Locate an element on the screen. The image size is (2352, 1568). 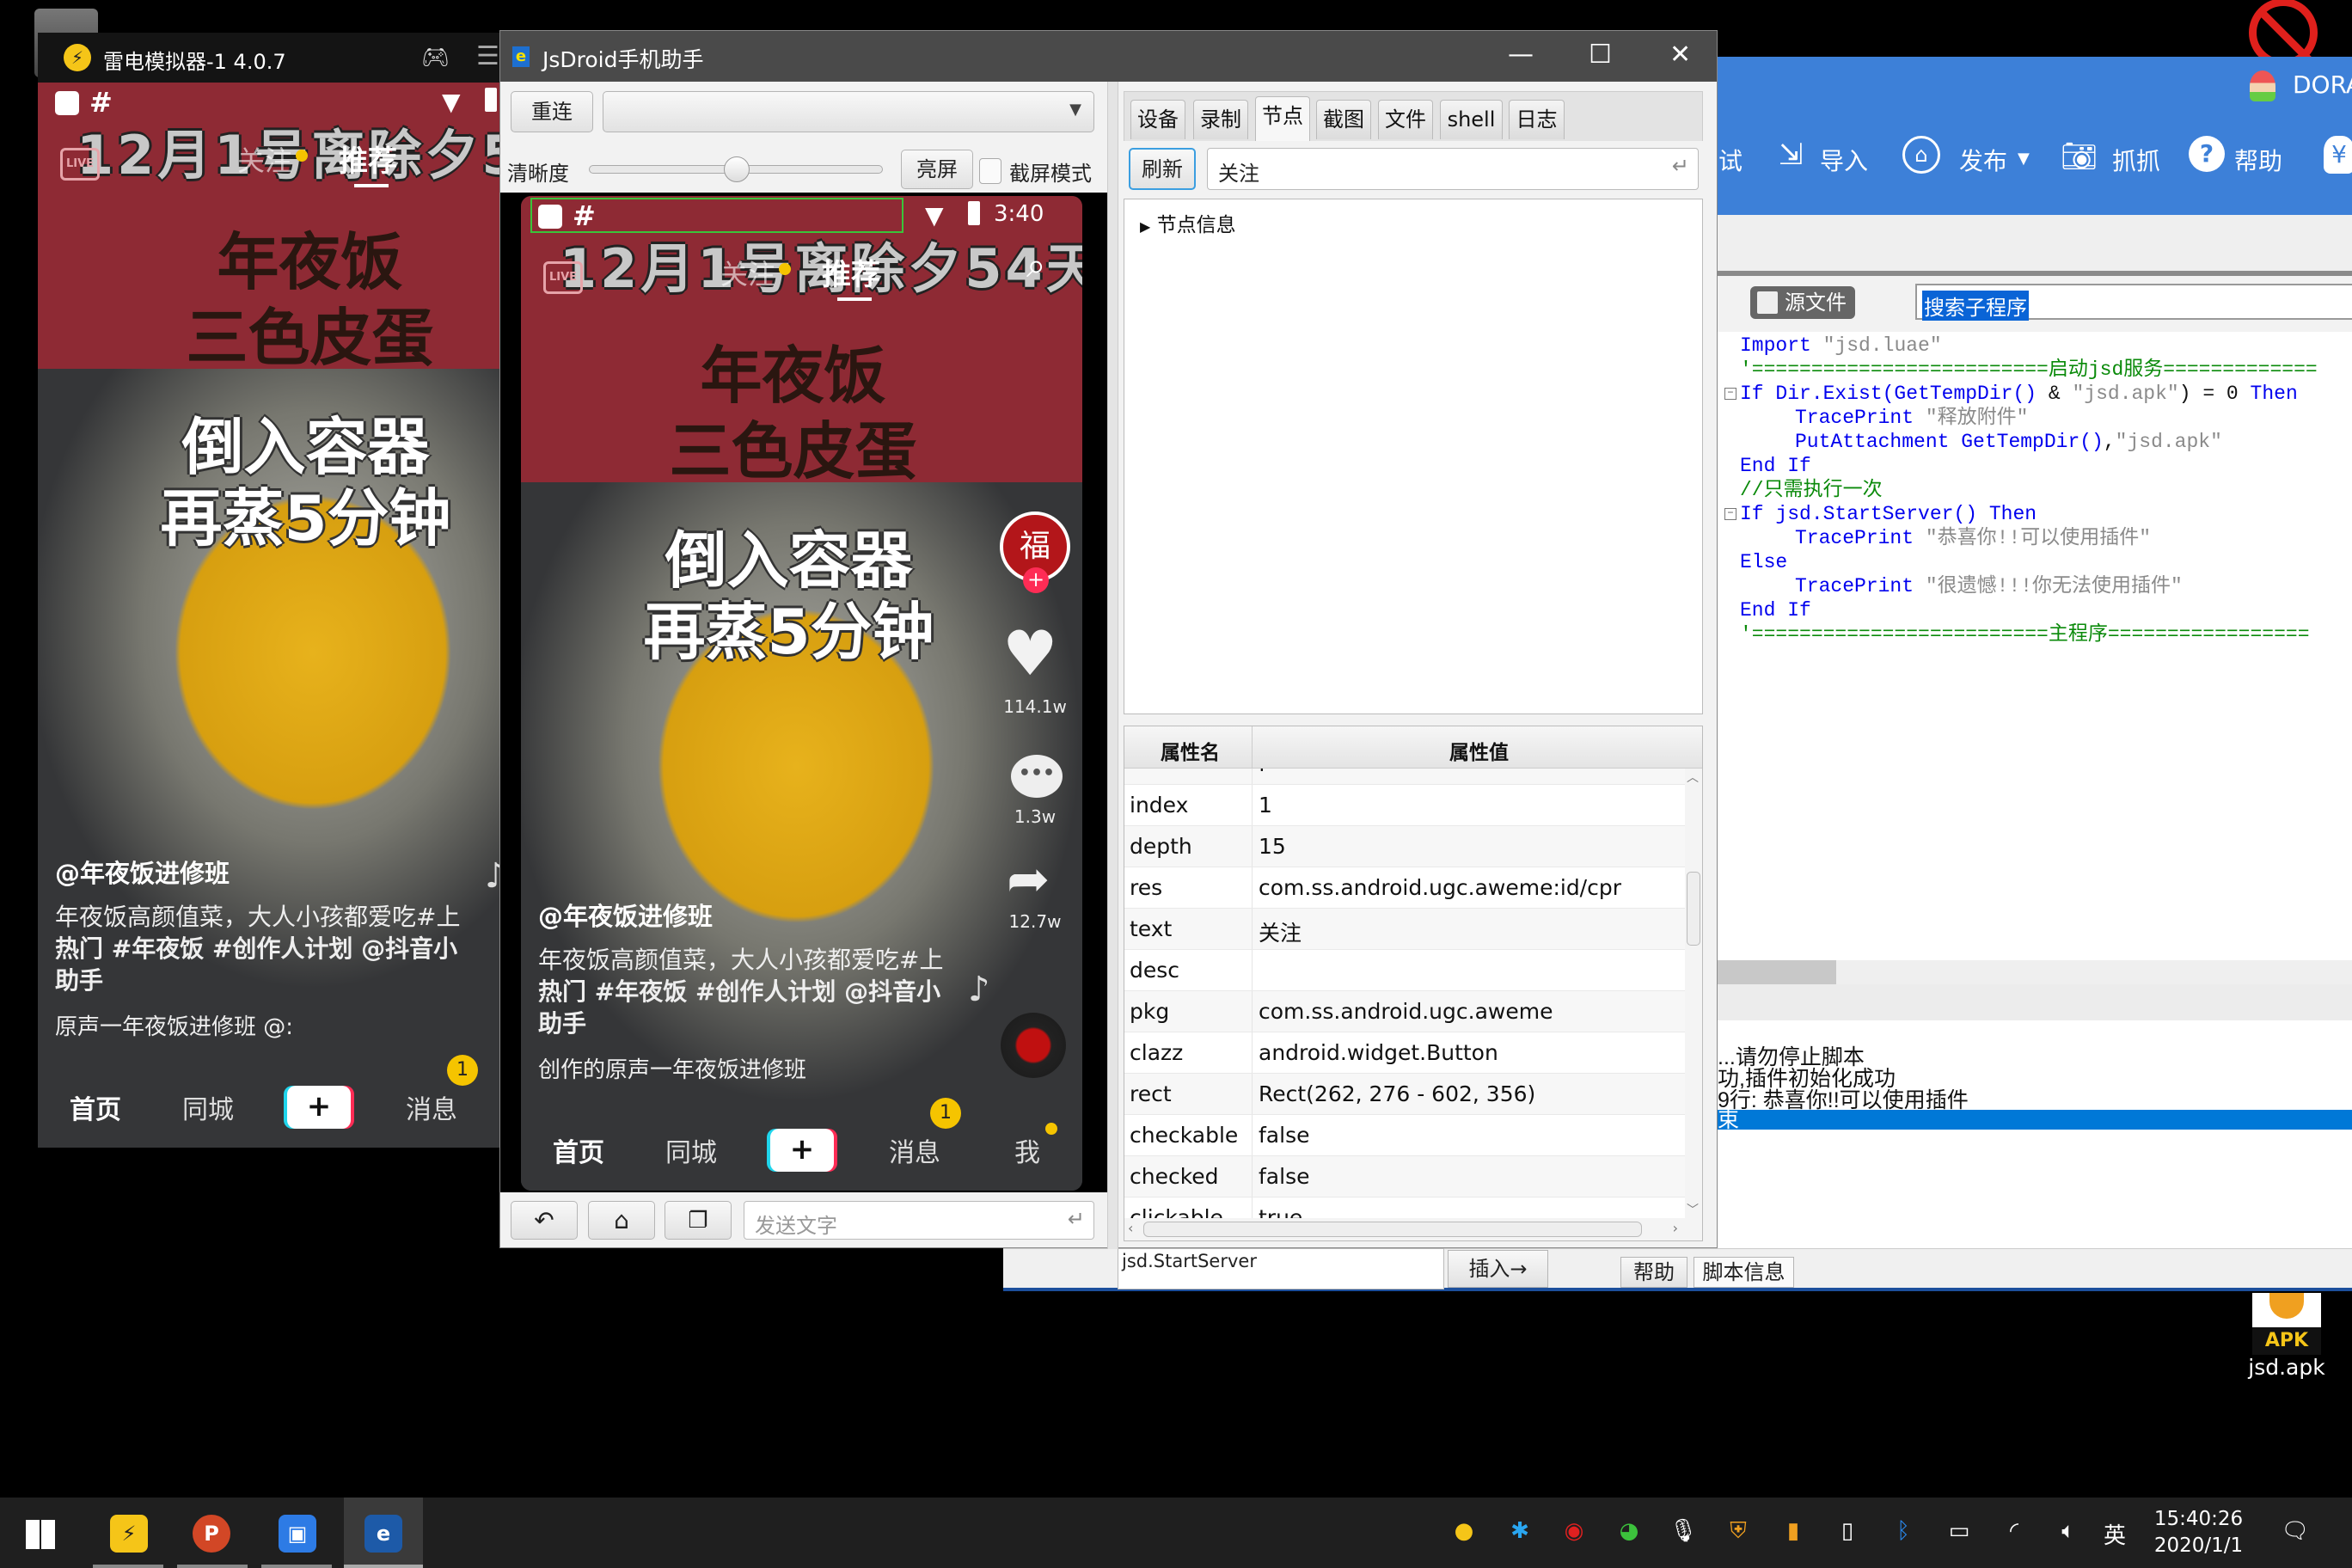
table-row: pkg com.ss.android.ugc.aweme is located at coordinates (1405, 1011).